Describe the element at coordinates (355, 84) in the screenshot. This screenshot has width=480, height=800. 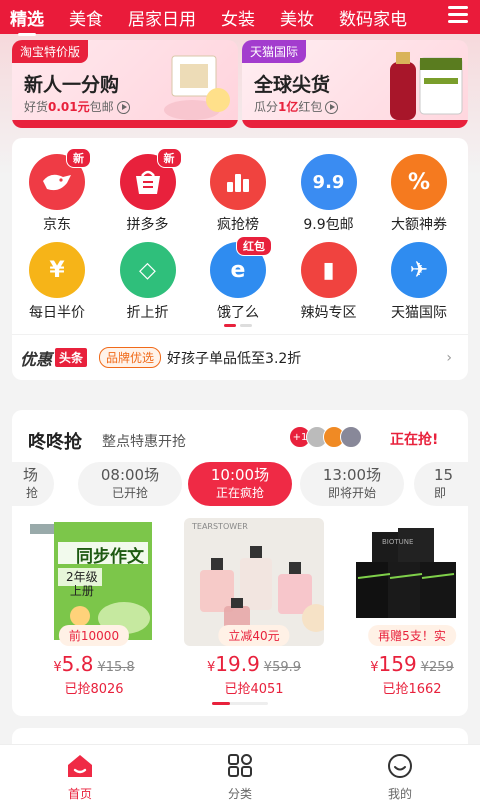
I see `banner-tmall-global: 天猫国际 全球尖货 瓜分1亿红包` at that location.